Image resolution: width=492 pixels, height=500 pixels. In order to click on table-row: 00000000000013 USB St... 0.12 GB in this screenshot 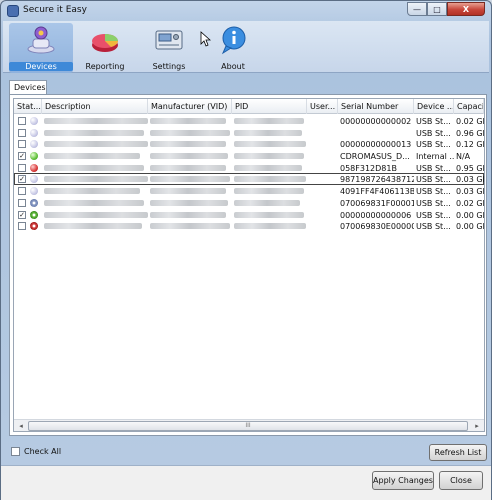, I will do `click(249, 144)`.